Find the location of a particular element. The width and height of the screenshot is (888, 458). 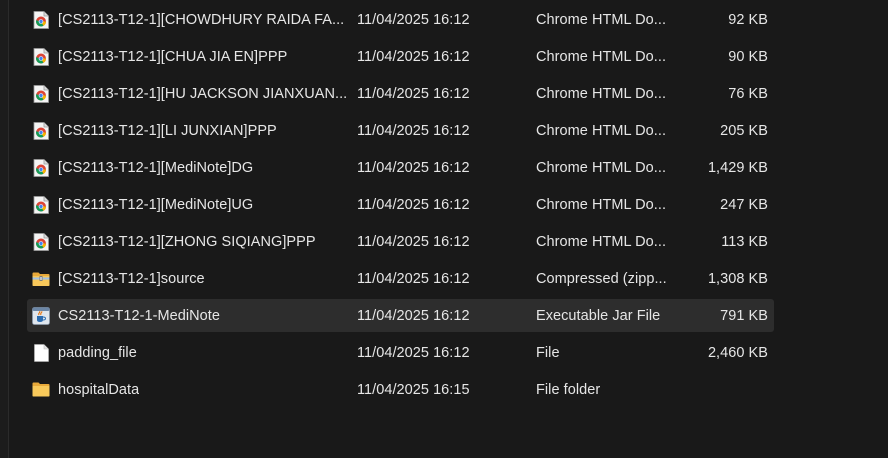

file-size: 791 KB is located at coordinates (744, 315).